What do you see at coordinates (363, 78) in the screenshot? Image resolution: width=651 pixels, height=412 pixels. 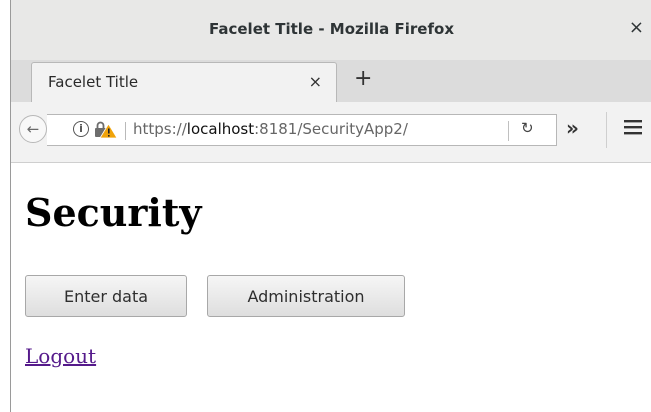 I see `new-tab-plus-icon: +` at bounding box center [363, 78].